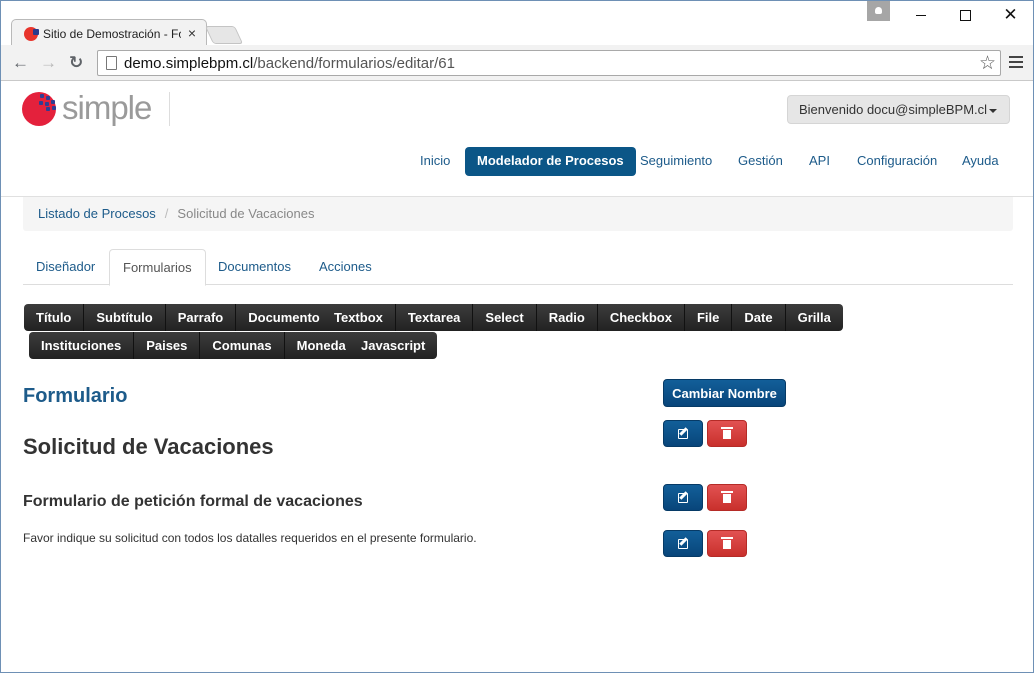 The width and height of the screenshot is (1034, 673). What do you see at coordinates (897, 160) in the screenshot?
I see `nav-configuracion: Configuración` at bounding box center [897, 160].